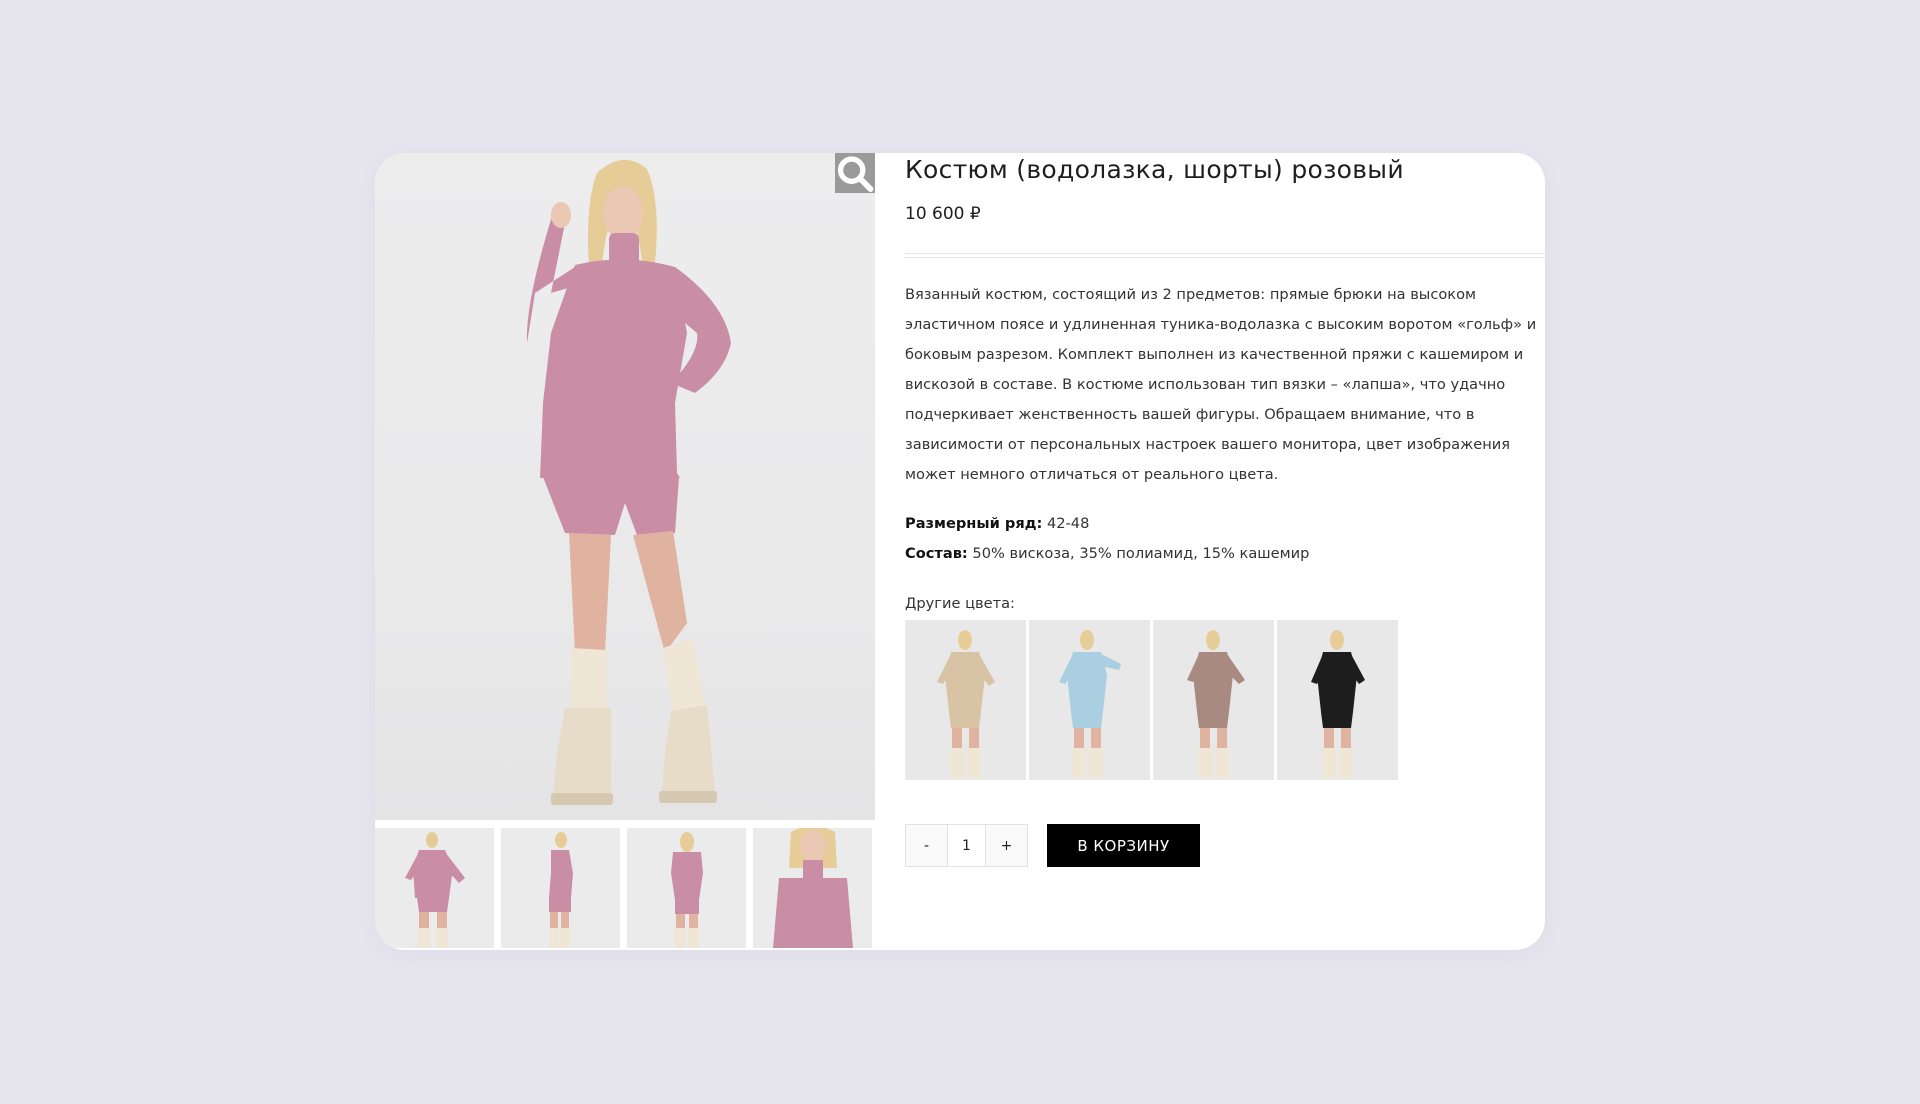 The image size is (1920, 1104). Describe the element at coordinates (1225, 255) in the screenshot. I see `divider` at that location.